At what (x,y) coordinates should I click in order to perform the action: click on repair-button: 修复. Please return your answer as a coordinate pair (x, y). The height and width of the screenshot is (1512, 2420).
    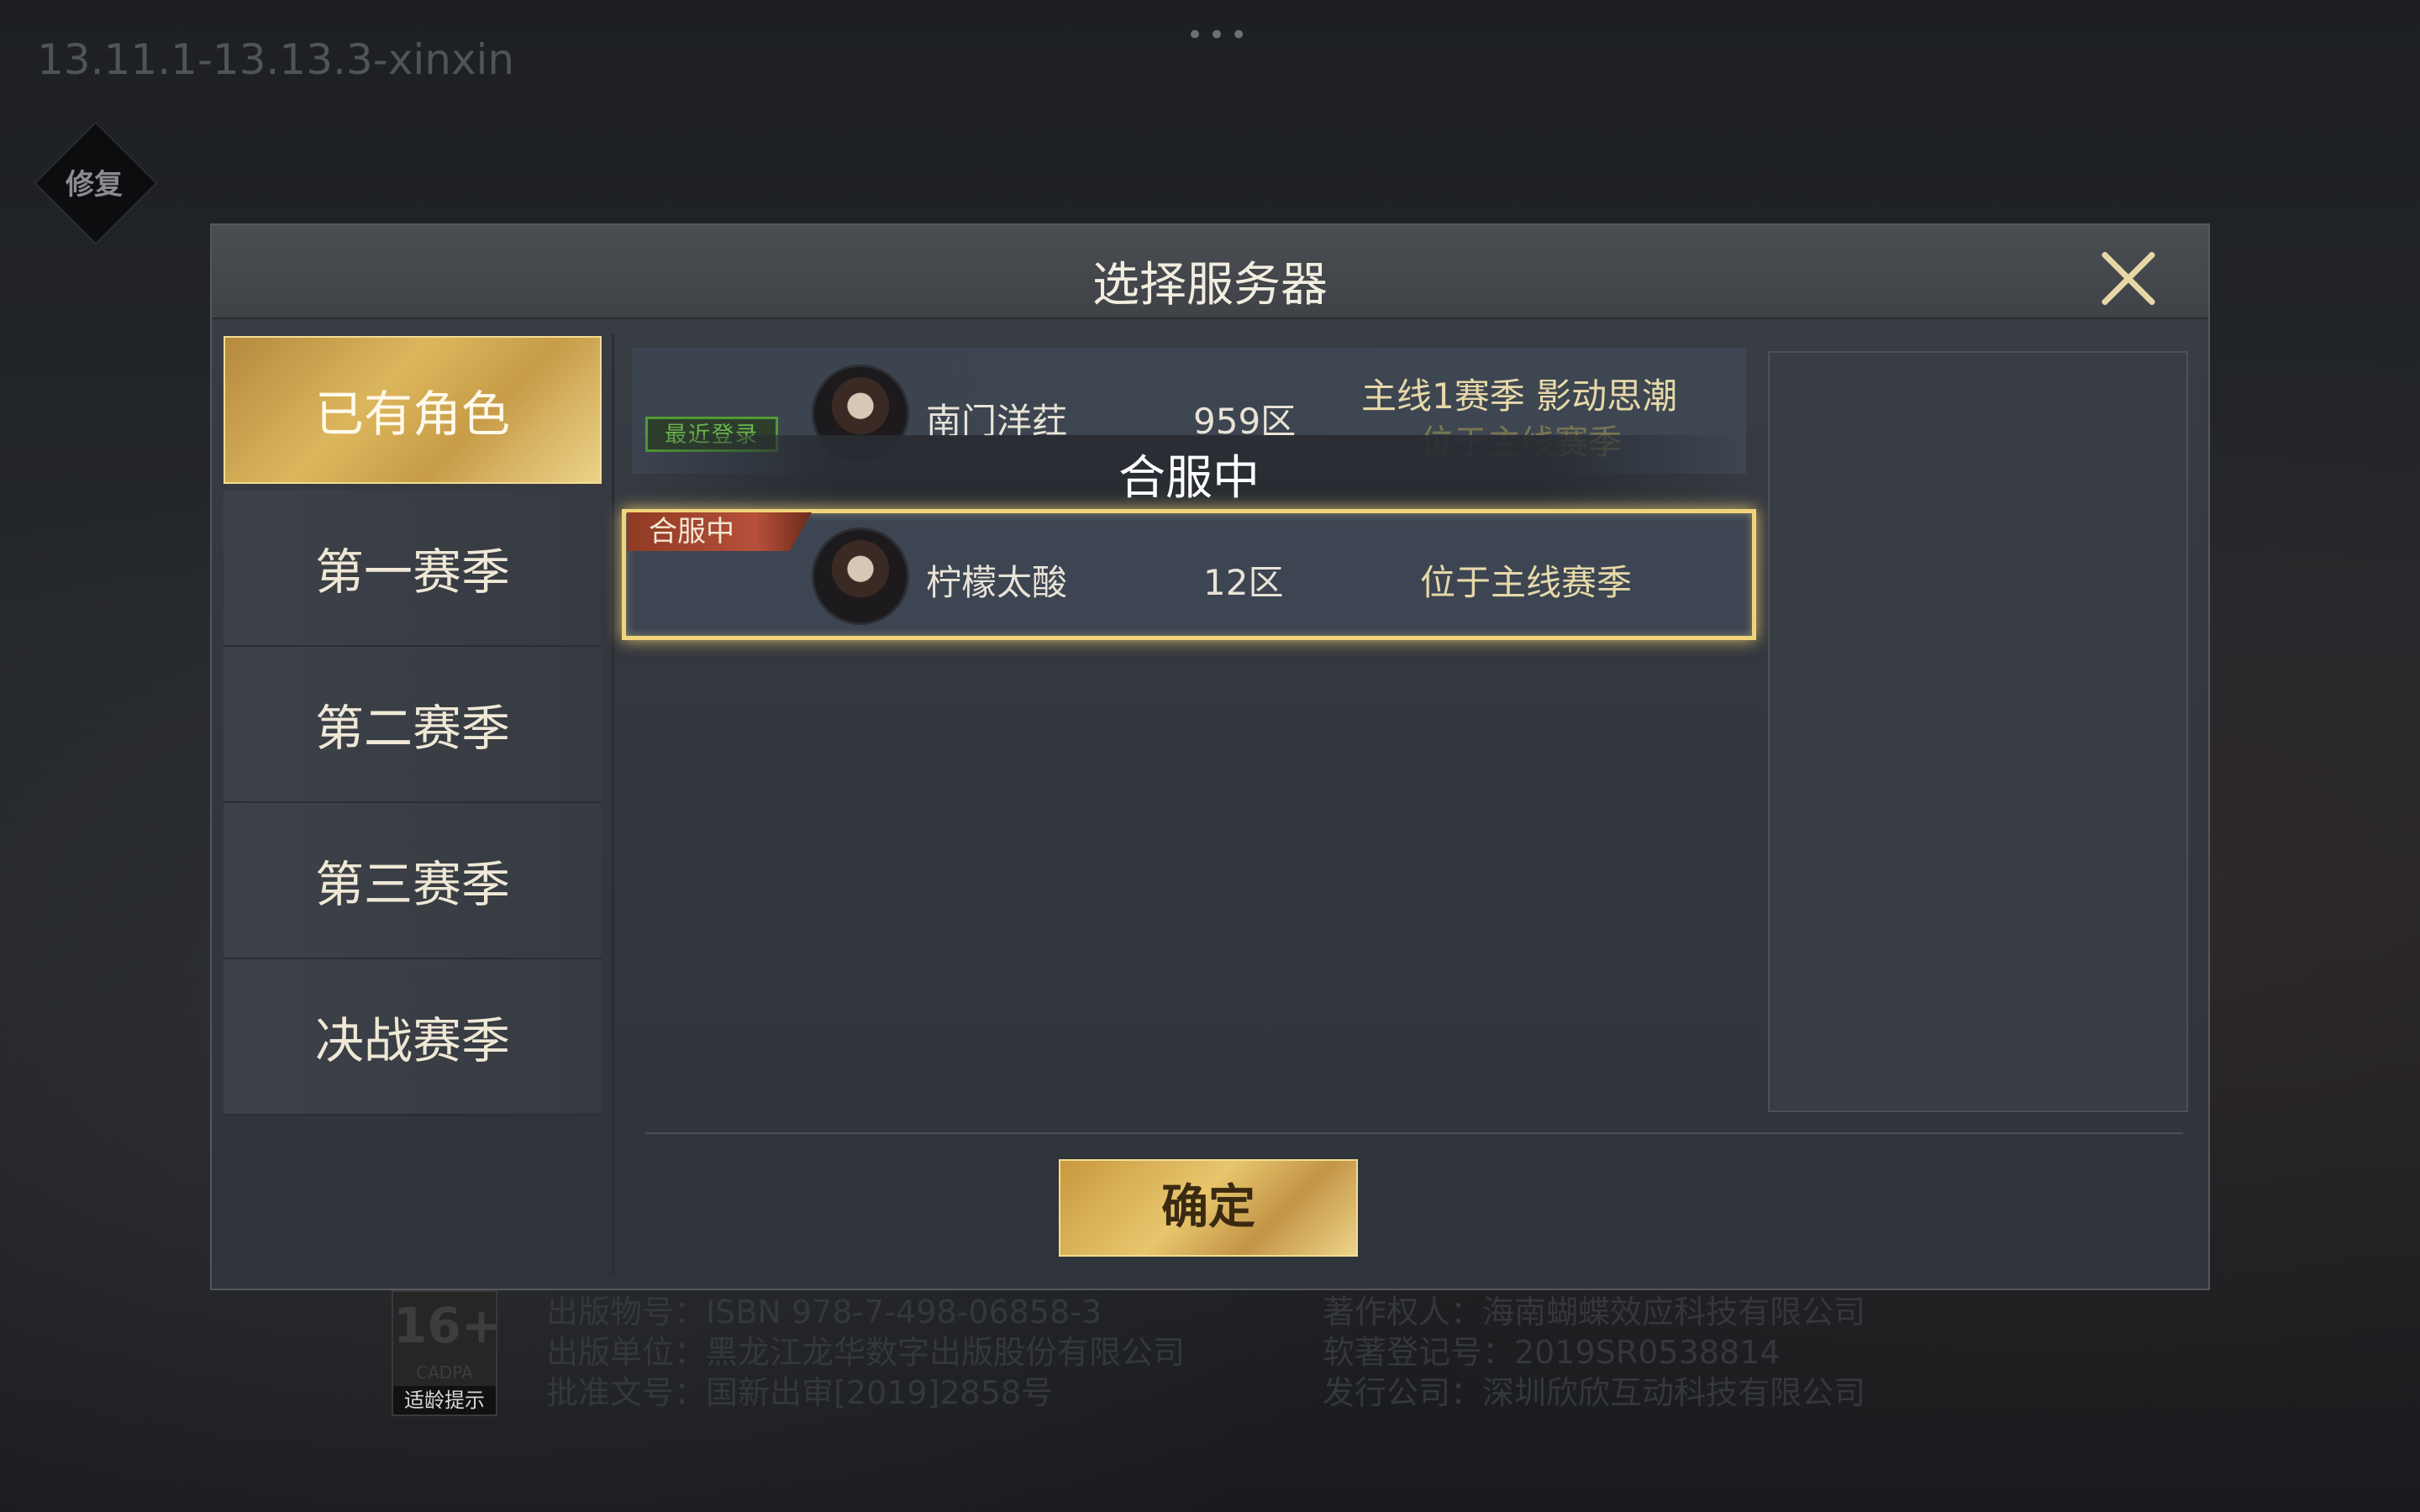
    Looking at the image, I should click on (94, 181).